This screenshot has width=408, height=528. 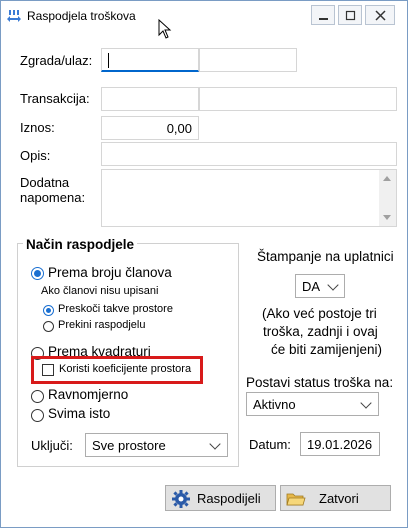 I want to click on radio-preskoci-label: Preskoči takve prostore, so click(x=115, y=309).